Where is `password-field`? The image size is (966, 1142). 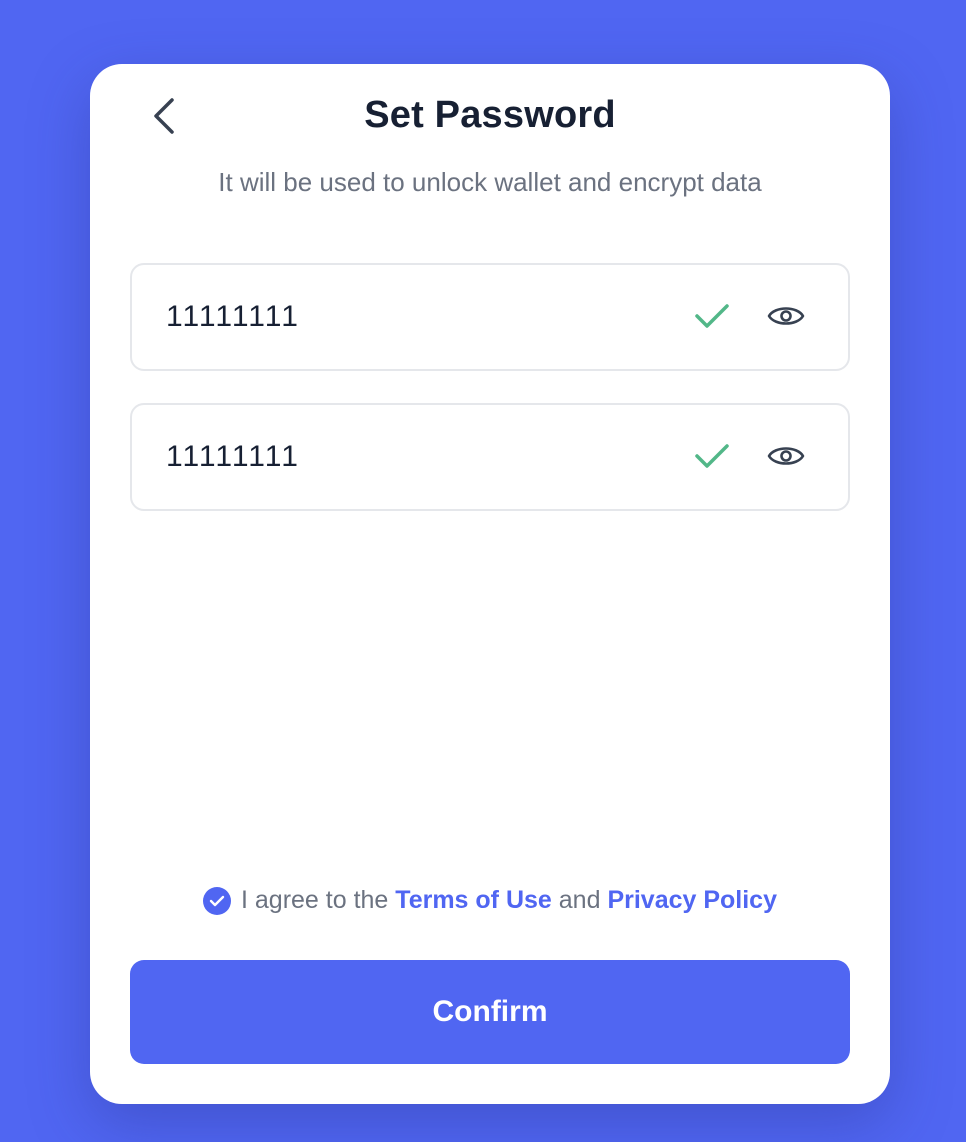 password-field is located at coordinates (490, 317).